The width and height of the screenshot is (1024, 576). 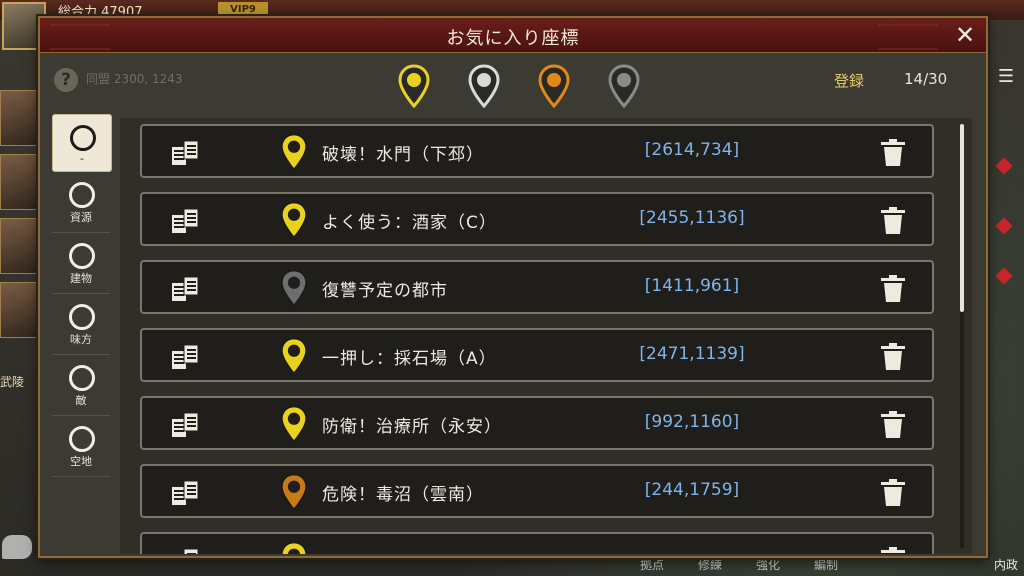 I want to click on category-label: 味方, so click(x=81, y=339).